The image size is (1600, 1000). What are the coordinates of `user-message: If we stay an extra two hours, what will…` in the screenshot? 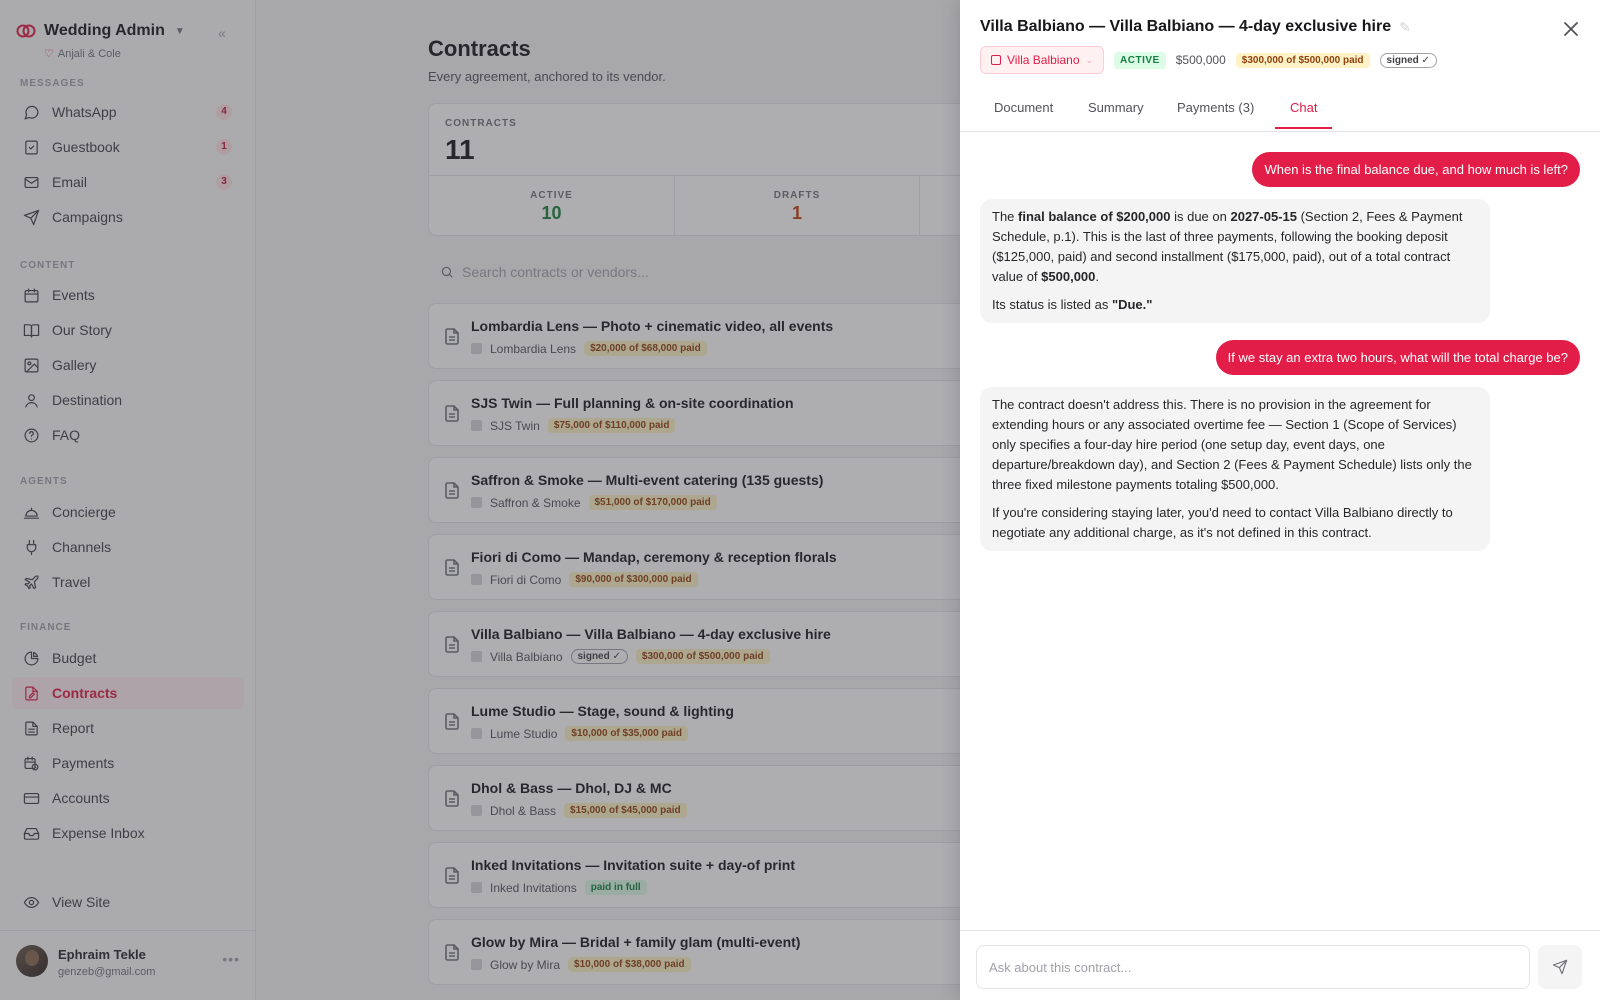 It's located at (1397, 357).